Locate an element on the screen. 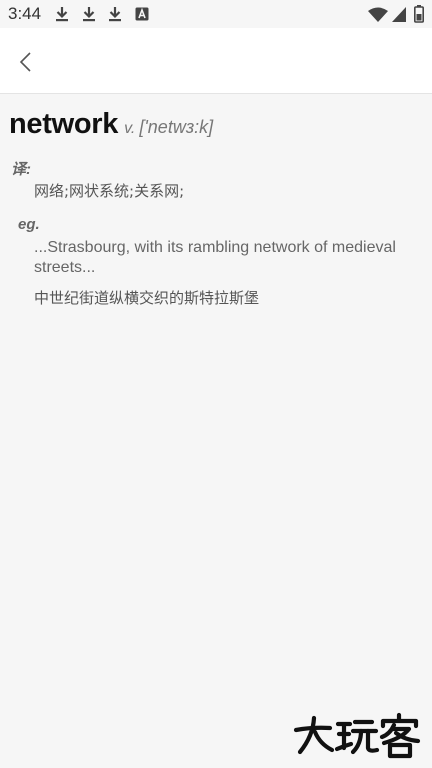 The image size is (432, 768). wifi-icon is located at coordinates (378, 14).